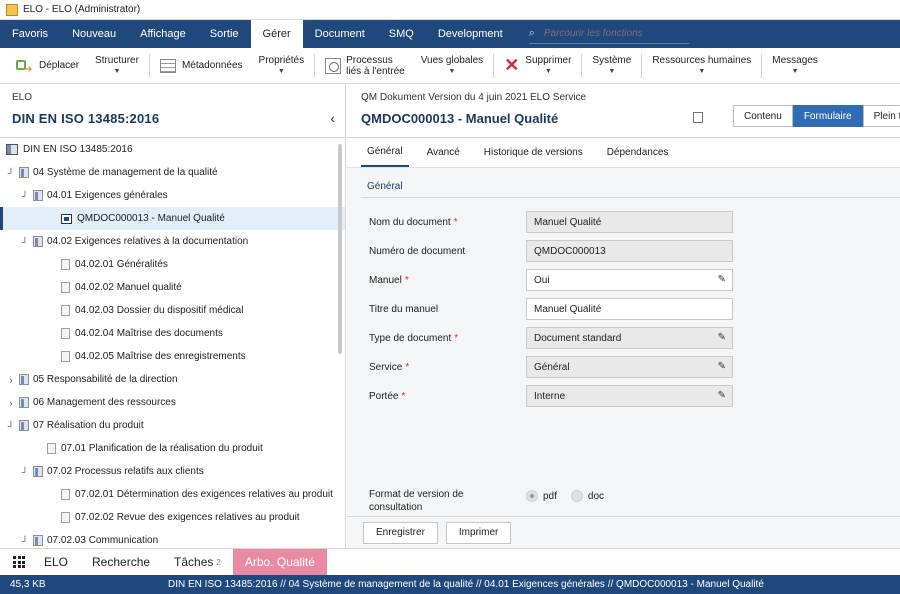 Image resolution: width=900 pixels, height=594 pixels. What do you see at coordinates (629, 280) in the screenshot?
I see `field-input: Oui ✎` at bounding box center [629, 280].